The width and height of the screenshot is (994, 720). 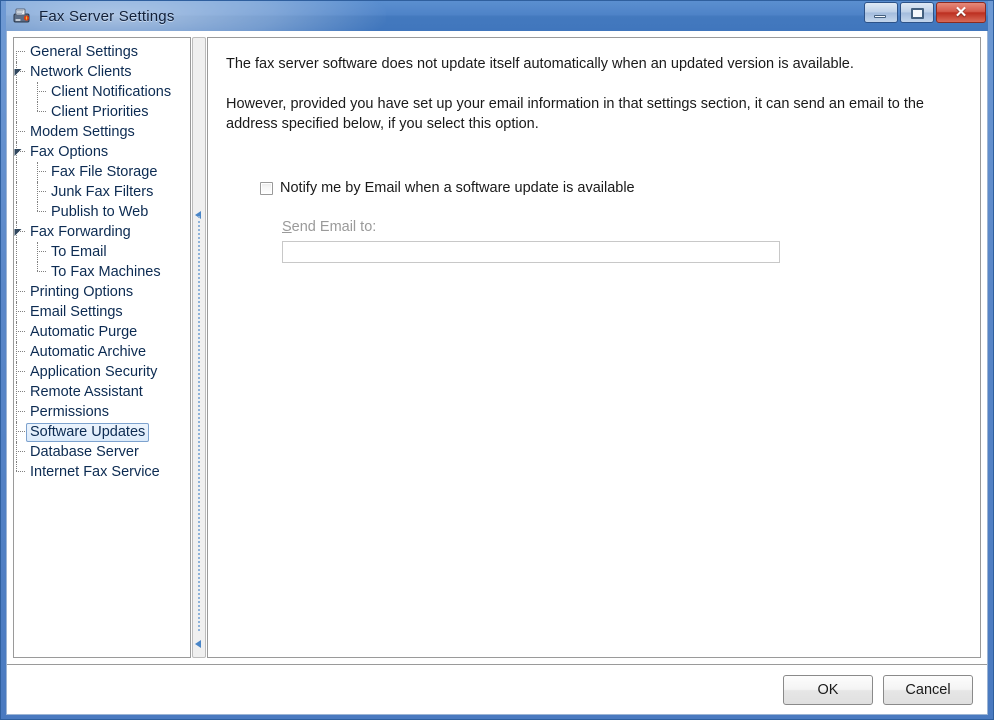 What do you see at coordinates (69, 151) in the screenshot?
I see `tree-item-label: Fax Options` at bounding box center [69, 151].